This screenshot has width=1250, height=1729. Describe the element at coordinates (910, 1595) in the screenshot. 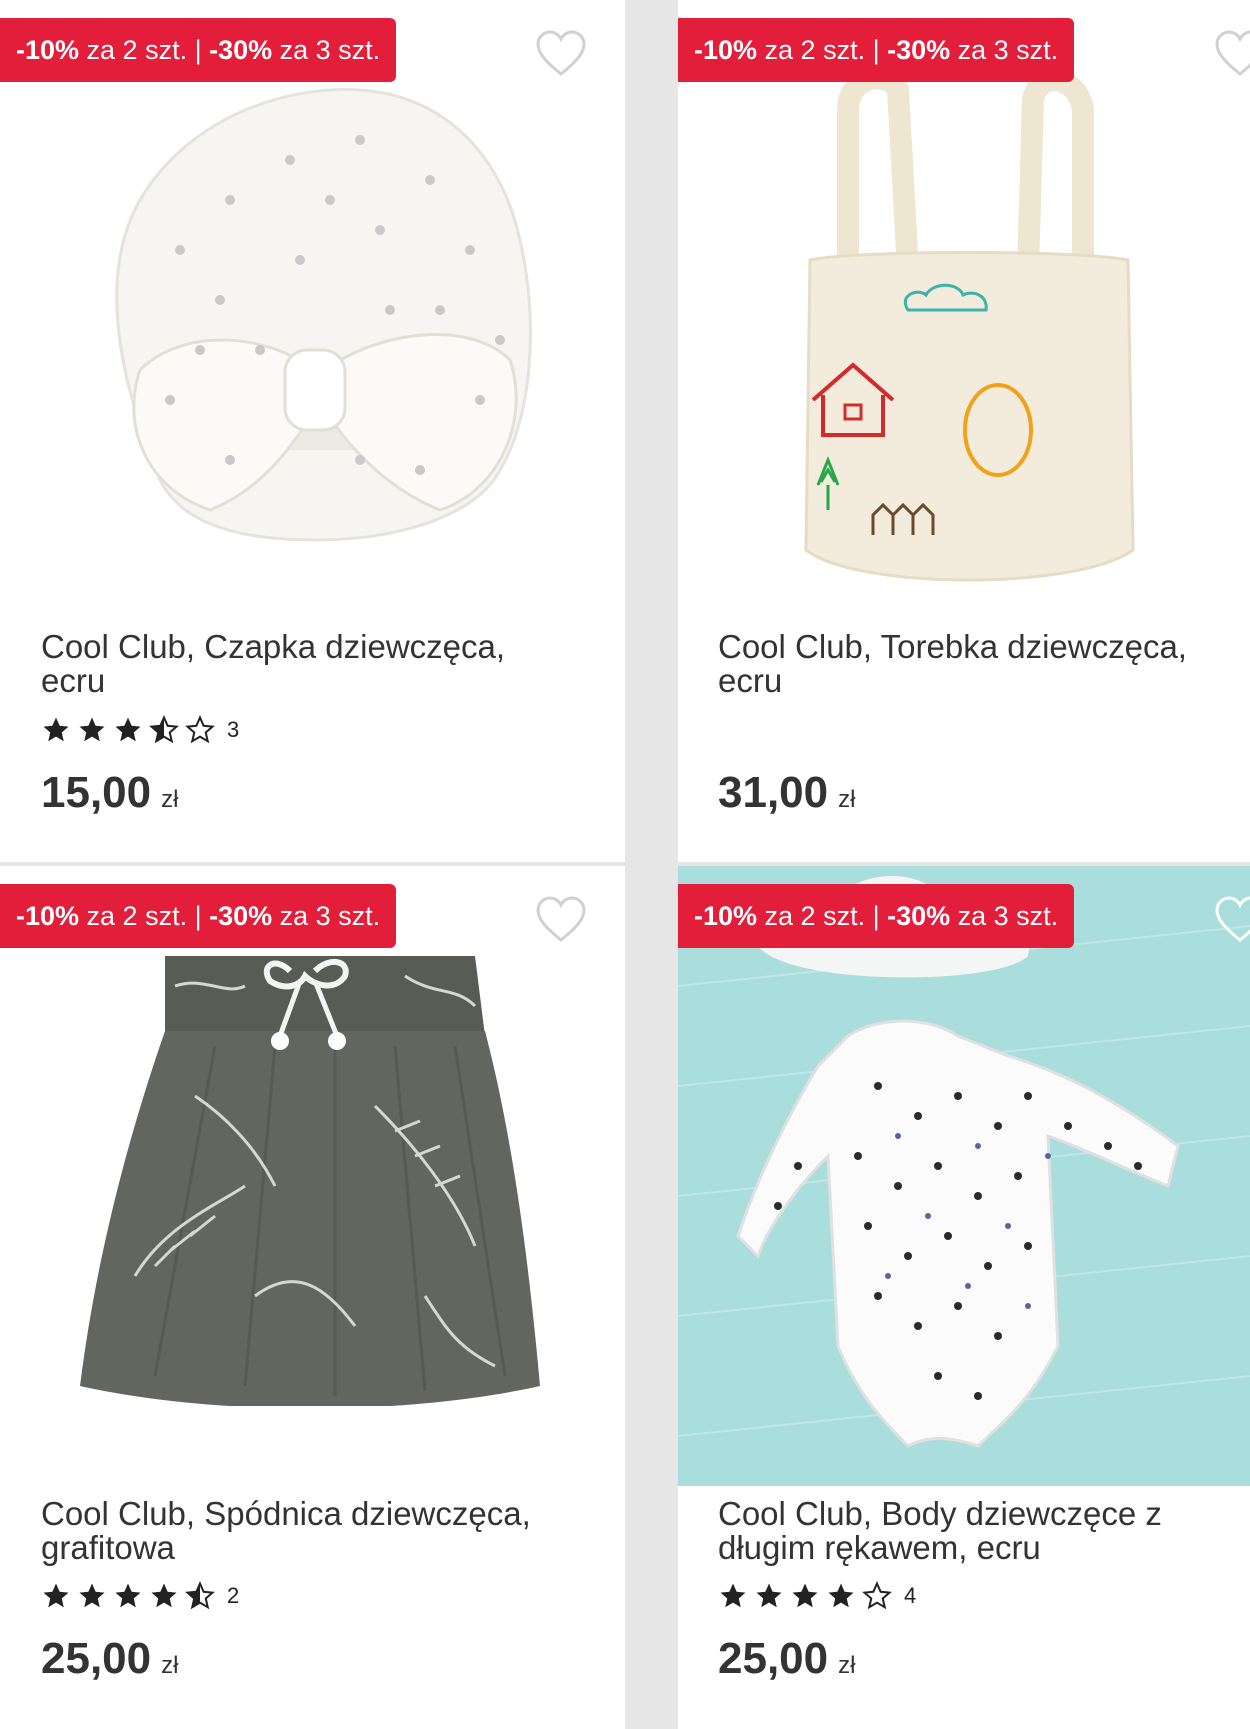

I see `rating-count: 4` at that location.